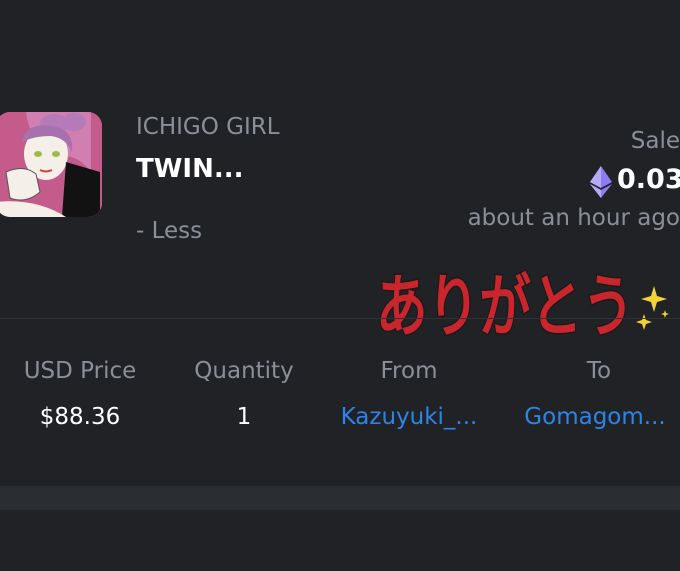 The height and width of the screenshot is (571, 680). What do you see at coordinates (340, 318) in the screenshot?
I see `section-divider` at bounding box center [340, 318].